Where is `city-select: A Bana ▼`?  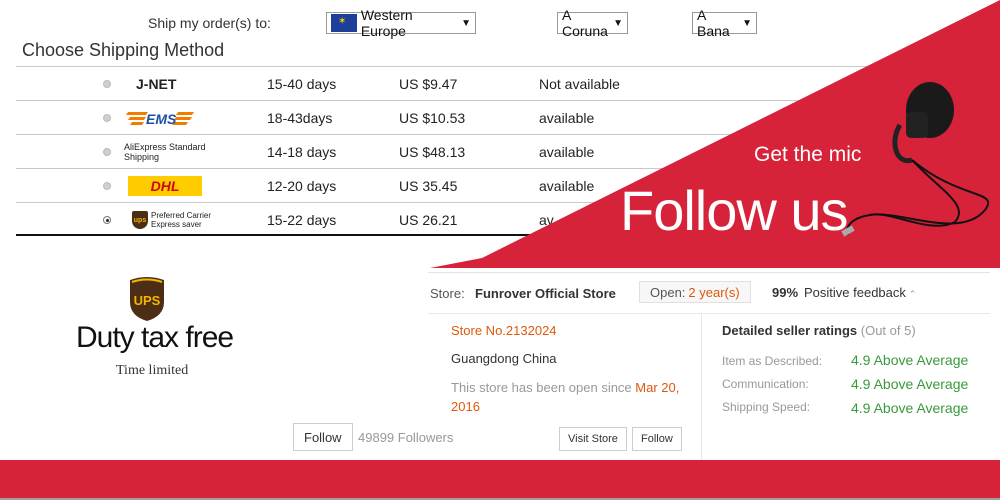 city-select: A Bana ▼ is located at coordinates (724, 23).